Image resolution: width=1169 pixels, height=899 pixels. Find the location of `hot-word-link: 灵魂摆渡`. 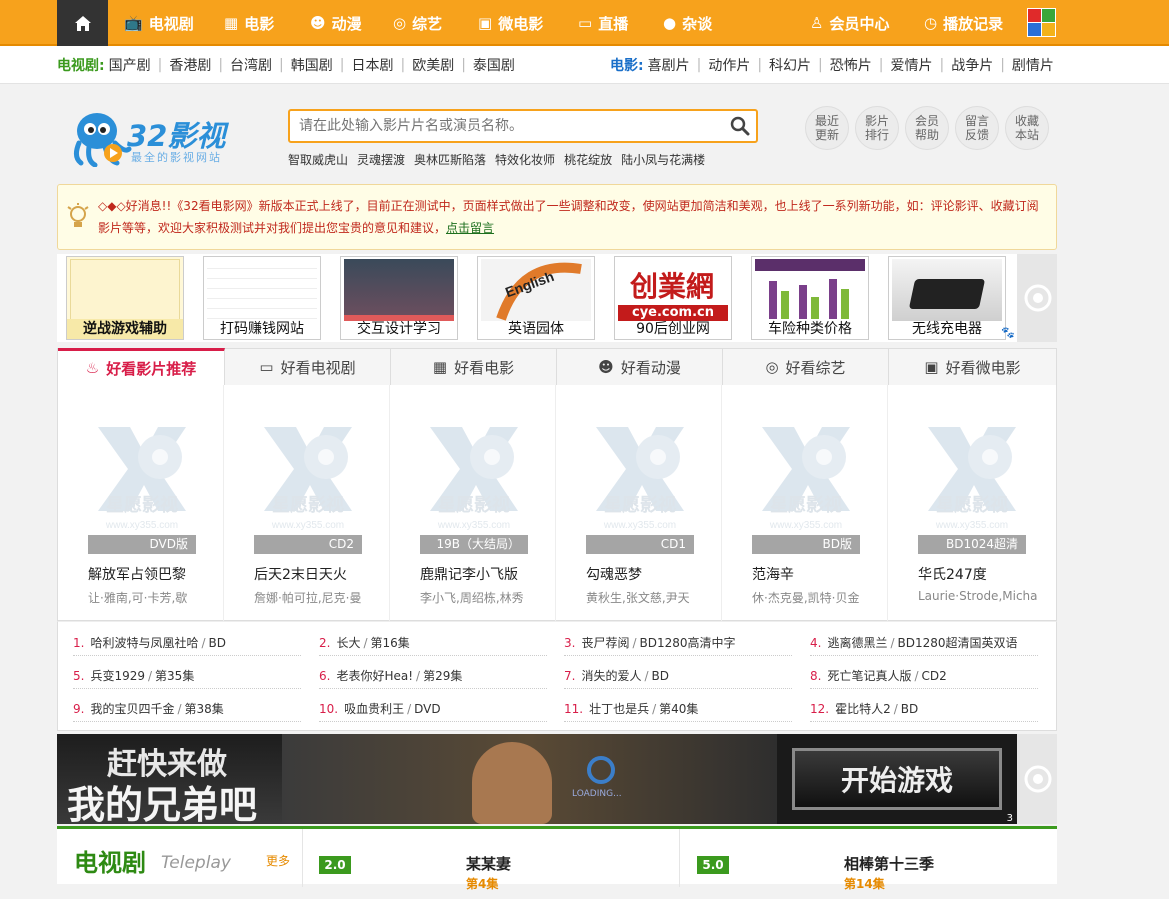

hot-word-link: 灵魂摆渡 is located at coordinates (381, 159).